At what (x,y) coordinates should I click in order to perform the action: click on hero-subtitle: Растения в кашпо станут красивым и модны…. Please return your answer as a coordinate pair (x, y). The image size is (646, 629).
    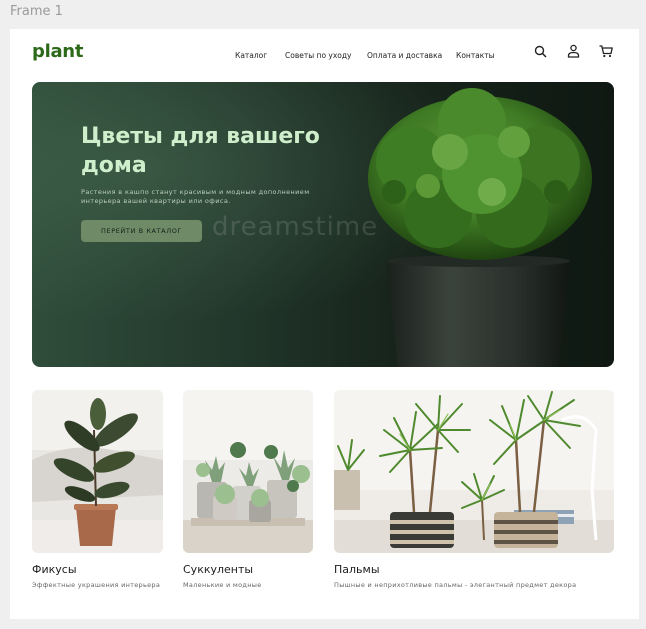
    Looking at the image, I should click on (195, 196).